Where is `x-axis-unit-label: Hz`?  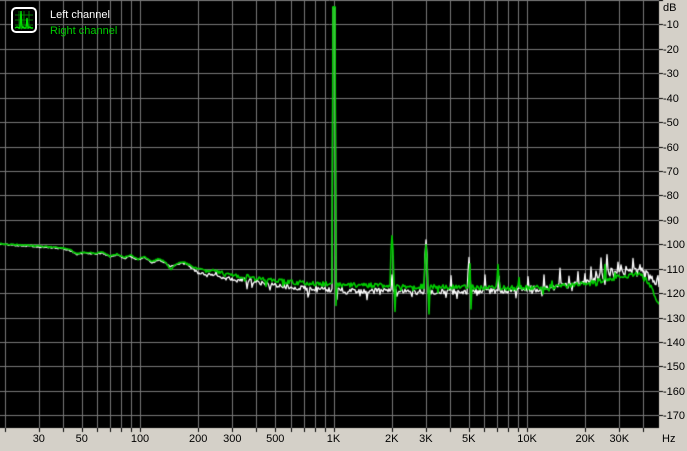
x-axis-unit-label: Hz is located at coordinates (669, 439).